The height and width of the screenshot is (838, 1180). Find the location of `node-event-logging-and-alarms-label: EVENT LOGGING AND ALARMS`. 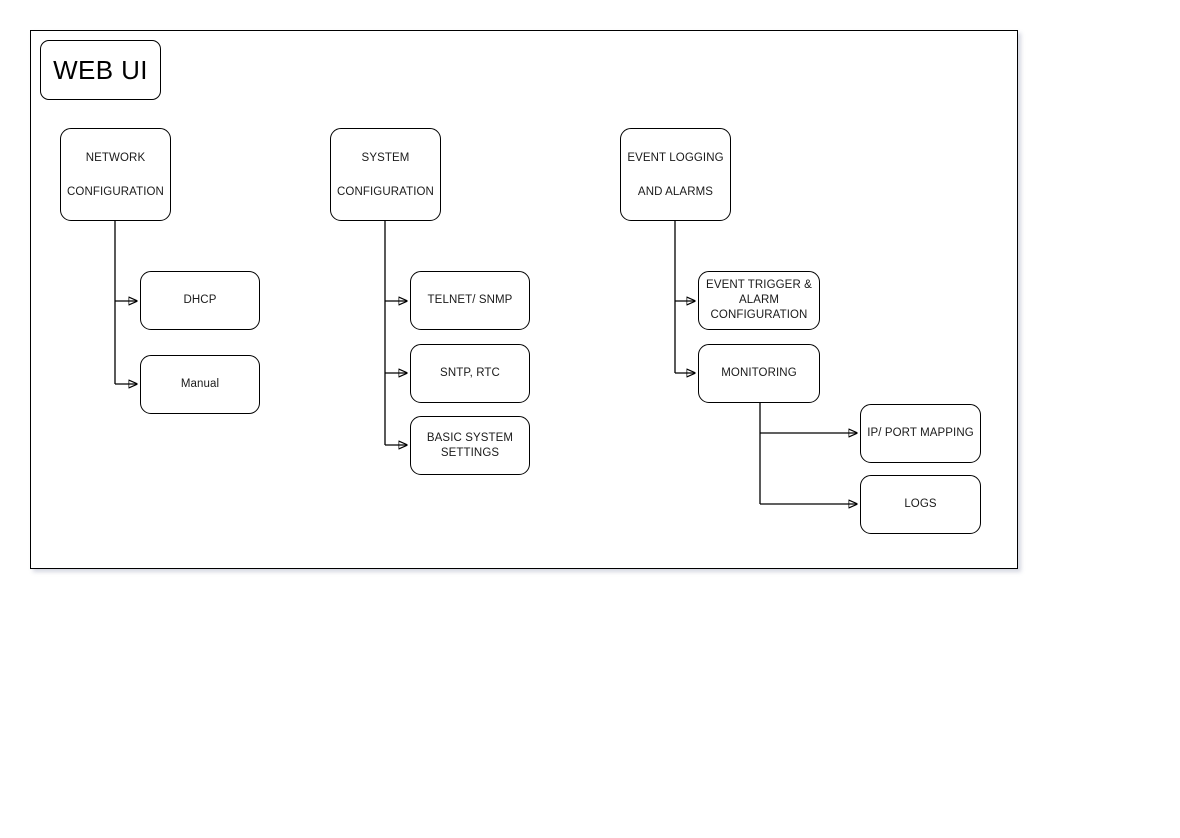

node-event-logging-and-alarms-label: EVENT LOGGING AND ALARMS is located at coordinates (675, 174).